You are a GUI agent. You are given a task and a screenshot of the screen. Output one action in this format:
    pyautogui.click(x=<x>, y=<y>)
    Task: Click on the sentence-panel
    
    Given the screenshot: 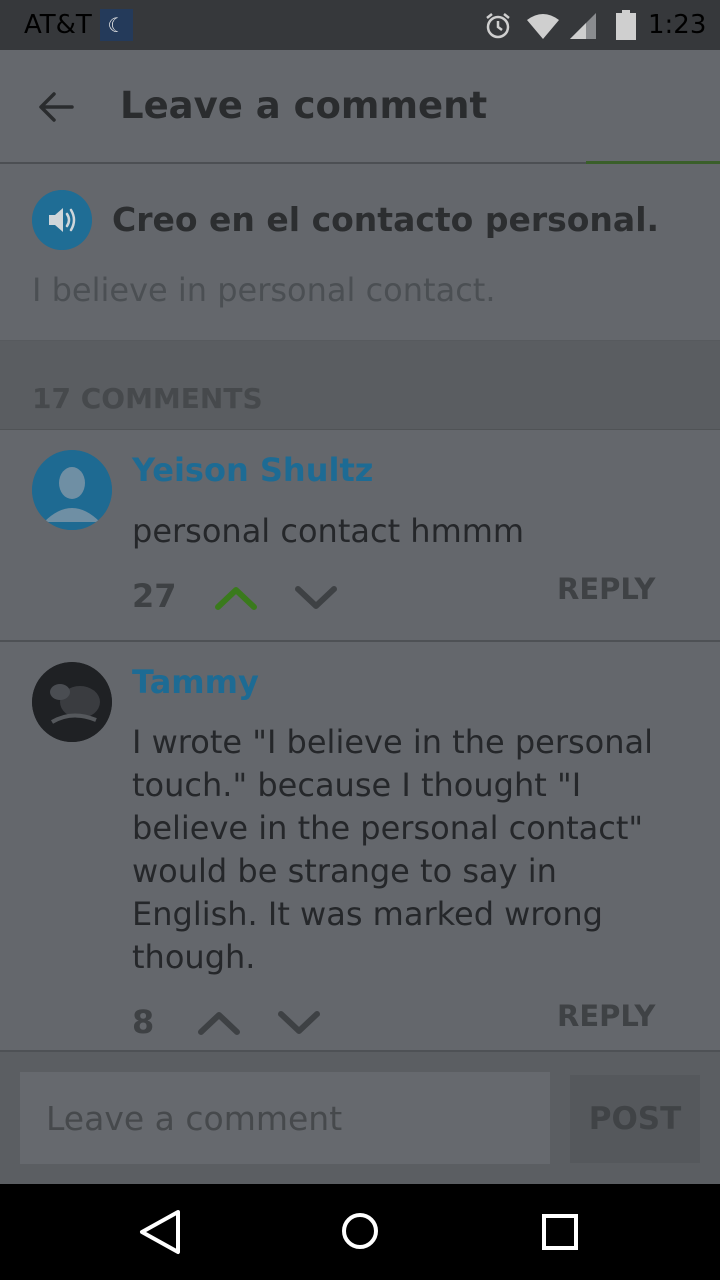 What is the action you would take?
    pyautogui.click(x=360, y=252)
    